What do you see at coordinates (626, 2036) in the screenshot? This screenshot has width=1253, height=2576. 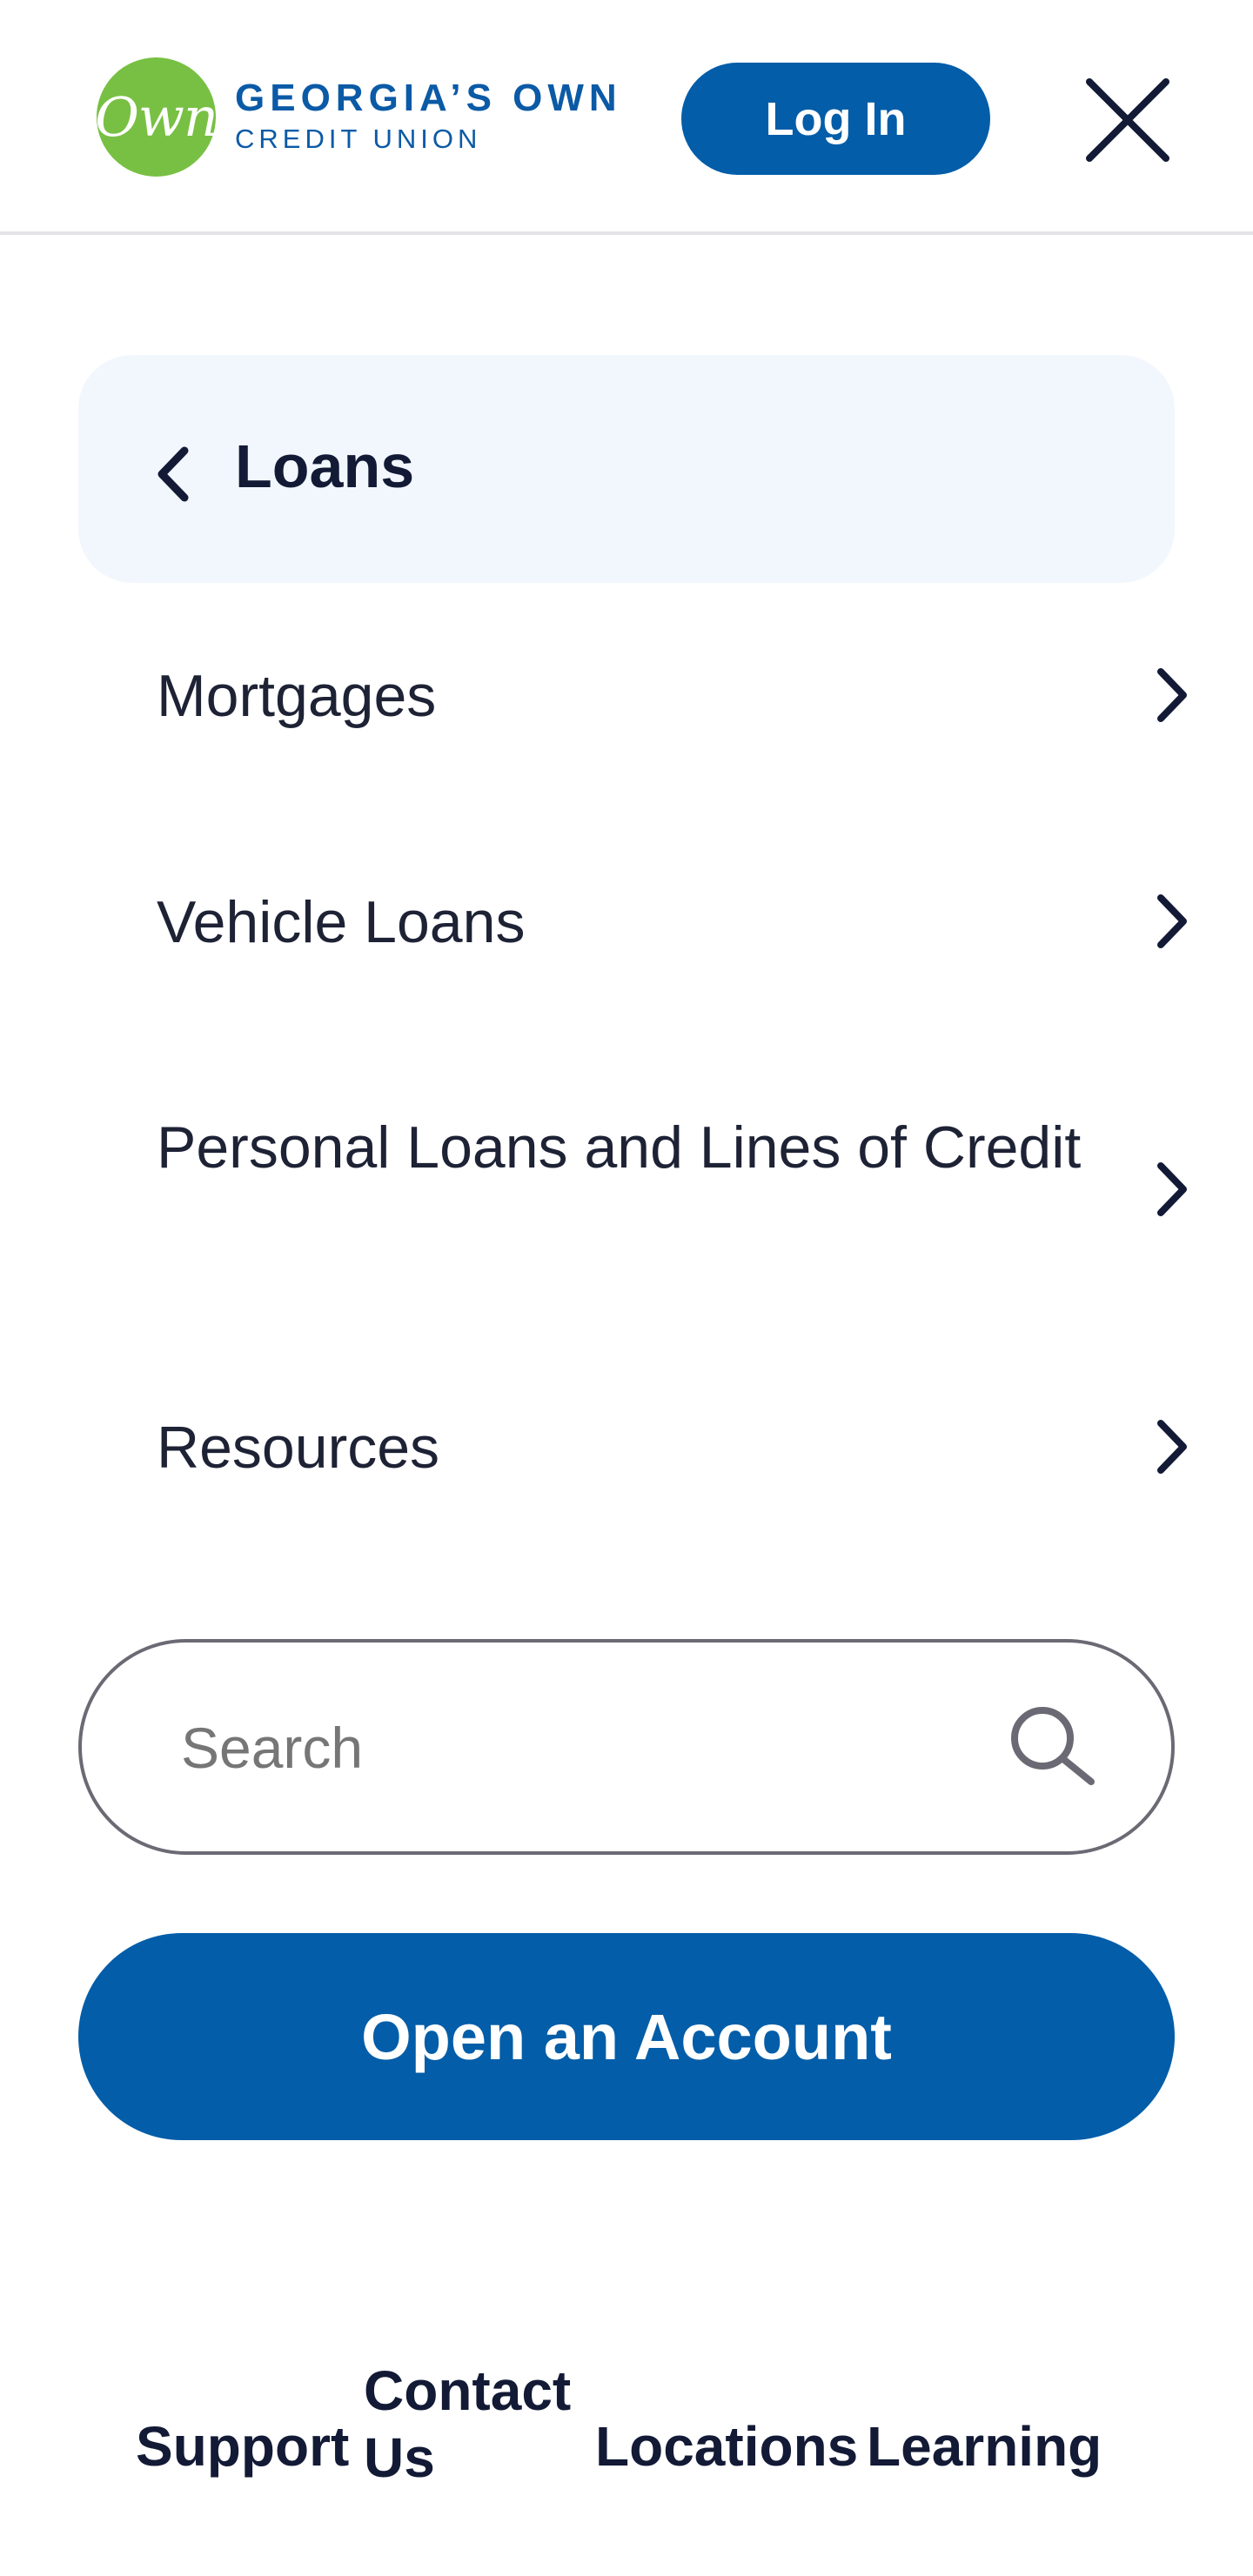 I see `open-account-button: Open an Account` at bounding box center [626, 2036].